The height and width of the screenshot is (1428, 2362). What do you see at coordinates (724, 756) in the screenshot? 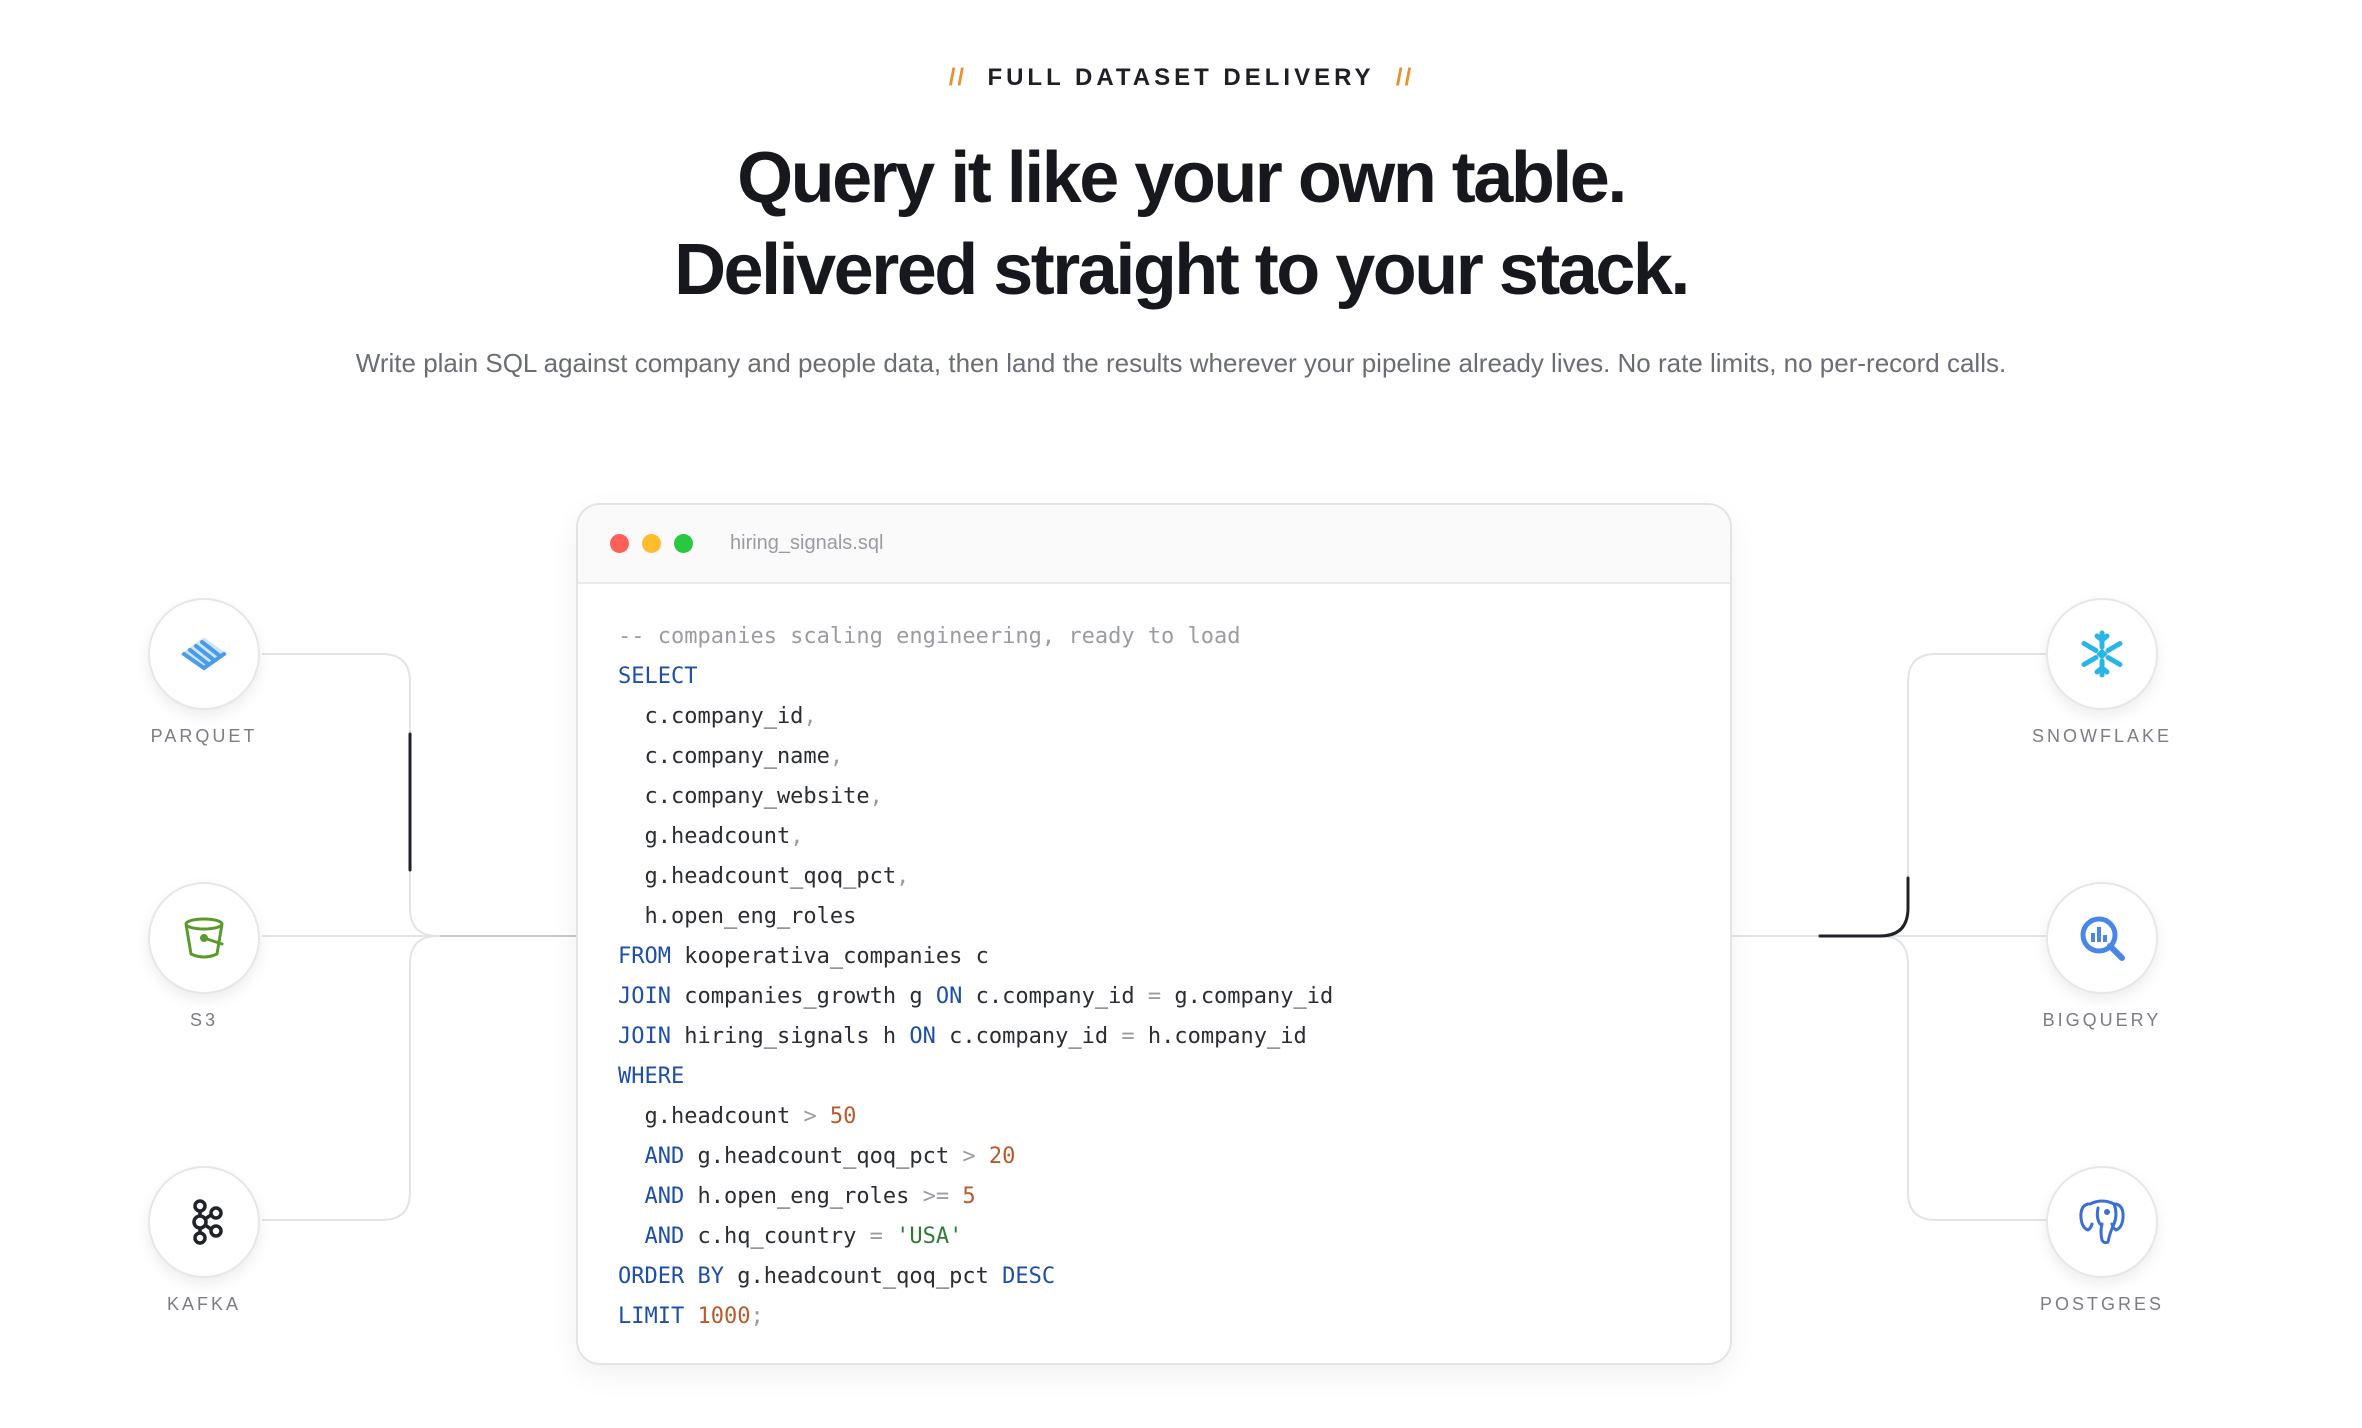
I see `code-token-id: c.company_name` at bounding box center [724, 756].